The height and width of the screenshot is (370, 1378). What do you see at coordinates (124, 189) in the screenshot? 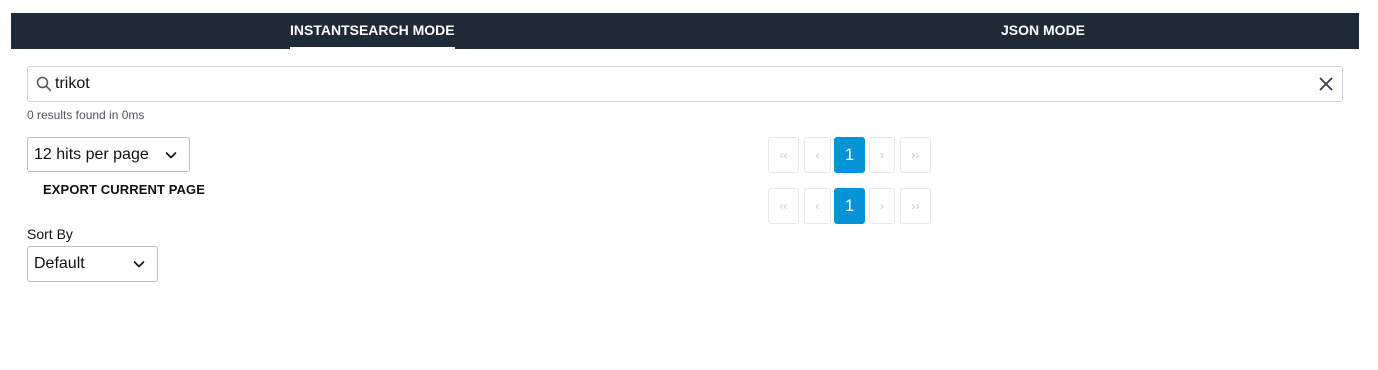
I see `export-current-page-button: EXPORT CURRENT PAGE` at bounding box center [124, 189].